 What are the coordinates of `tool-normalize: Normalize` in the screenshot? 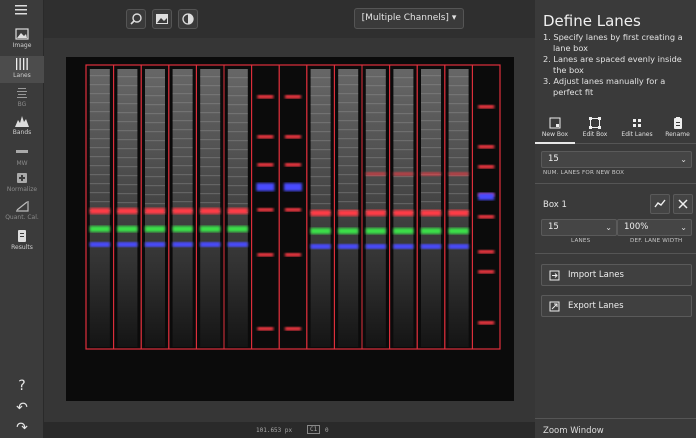 It's located at (22, 184).